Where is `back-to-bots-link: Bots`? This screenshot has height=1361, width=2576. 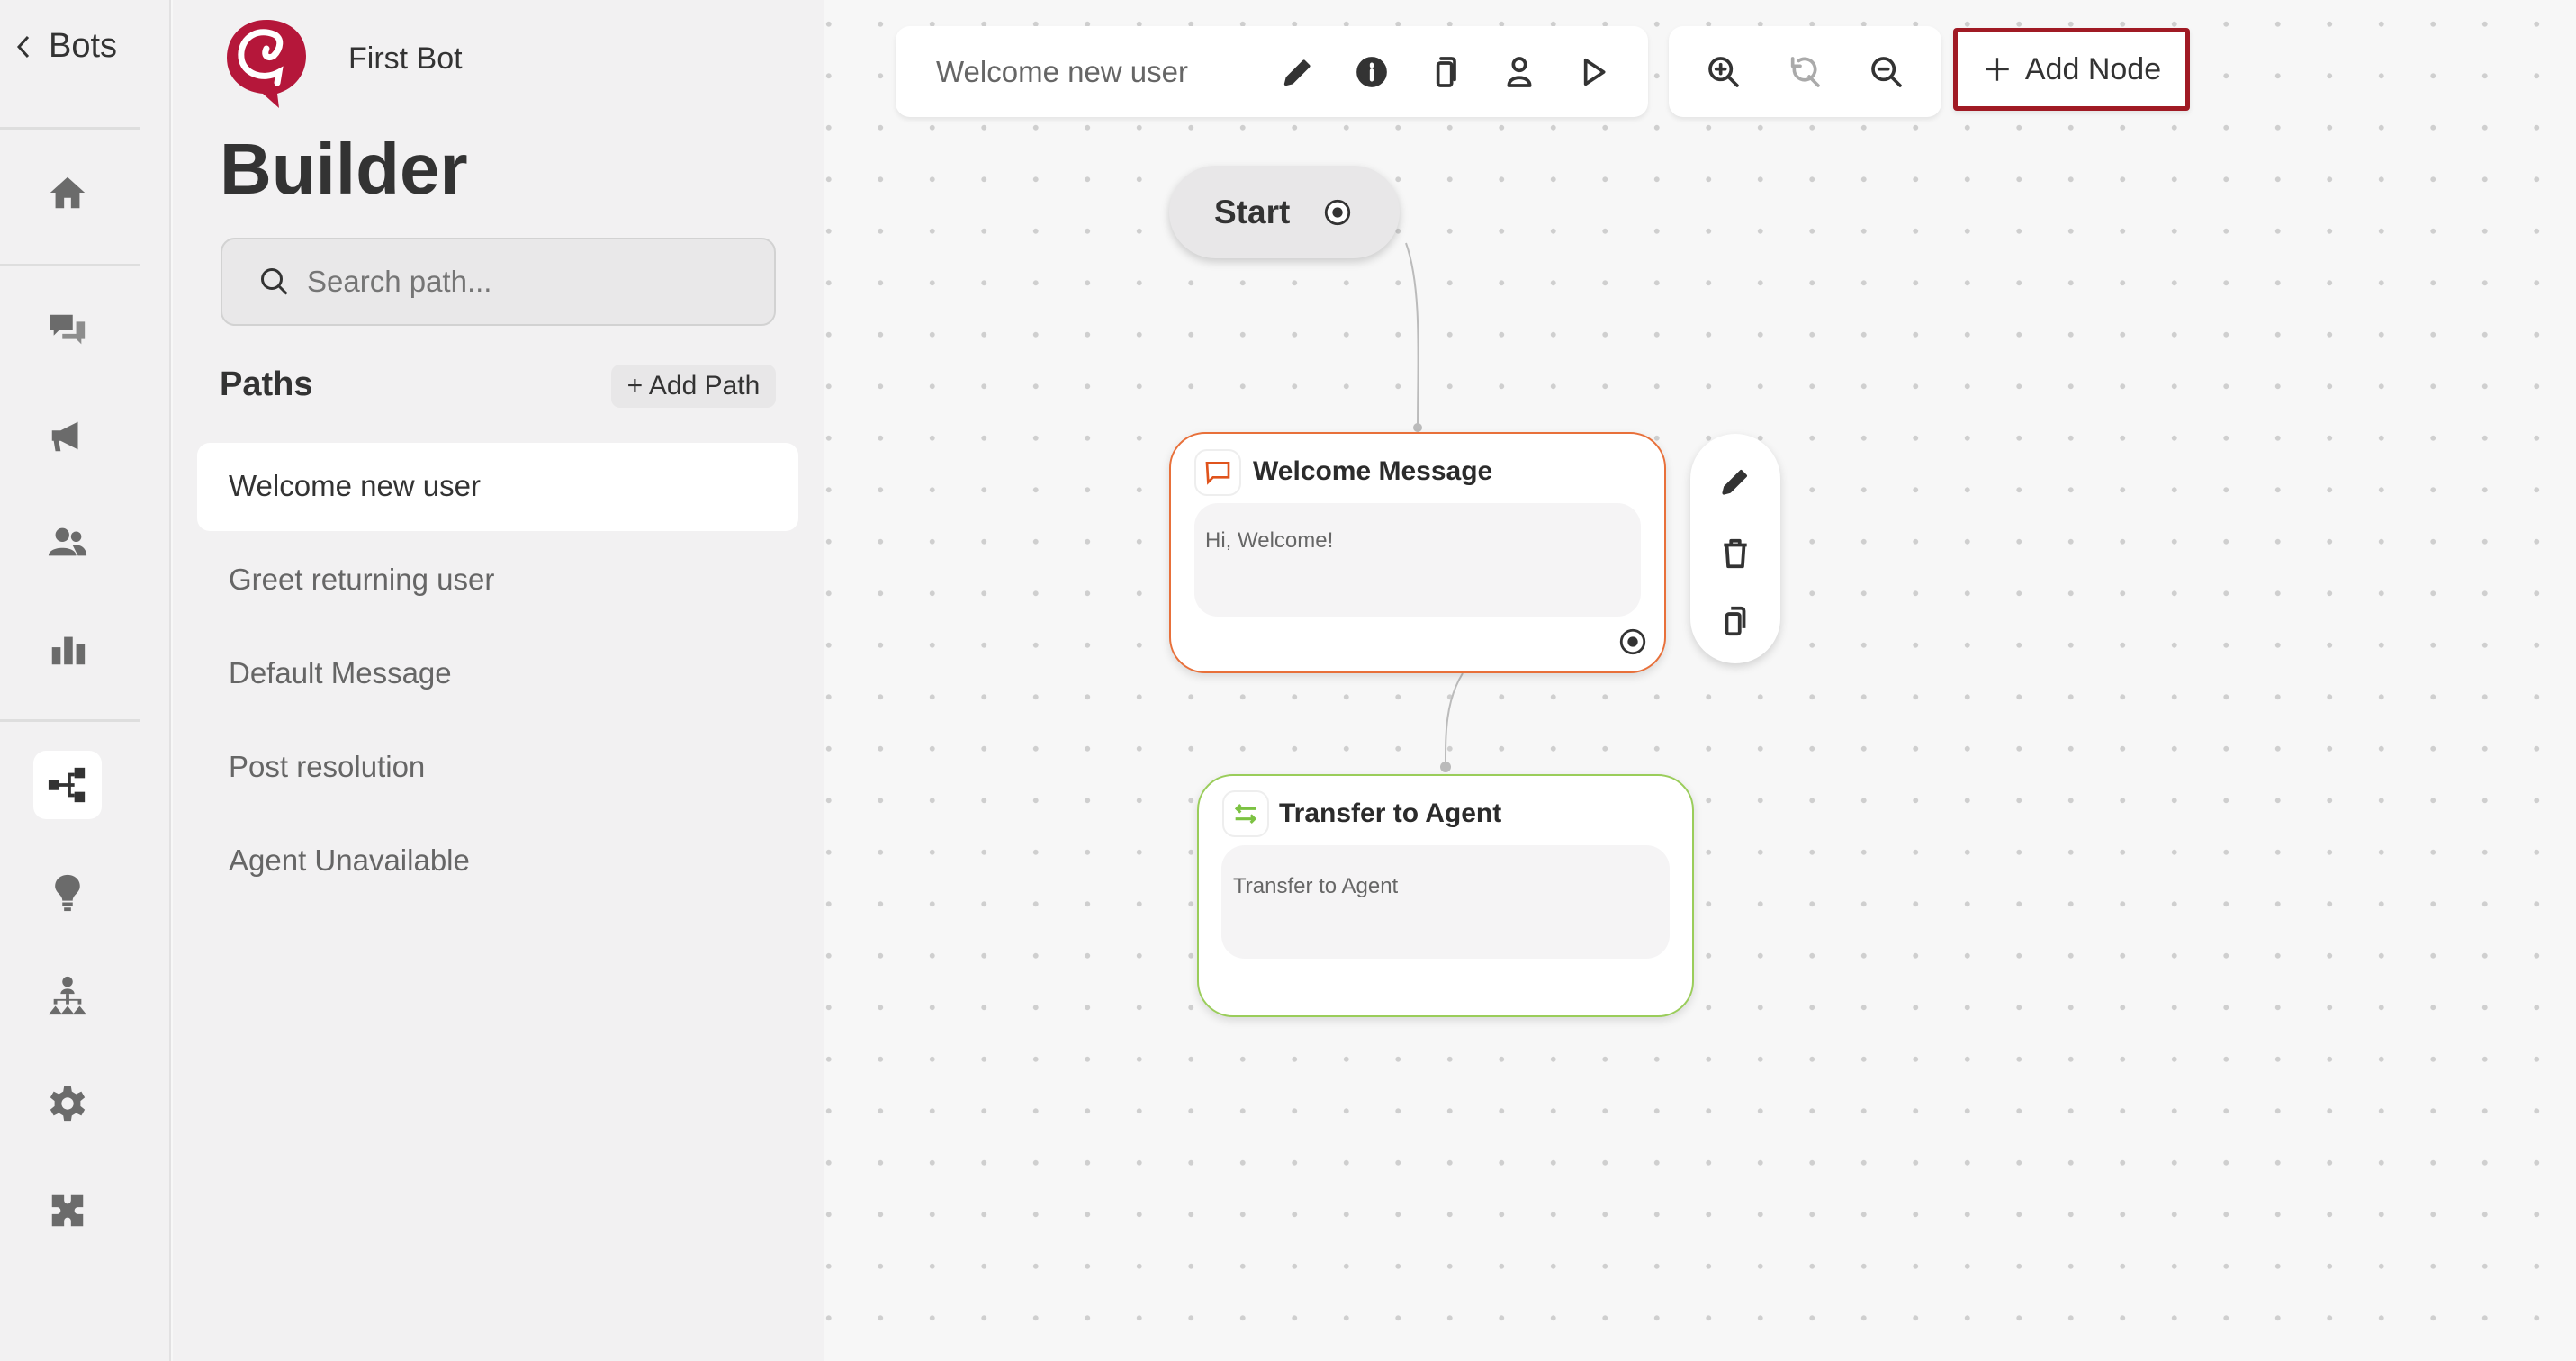
back-to-bots-link: Bots is located at coordinates (65, 46).